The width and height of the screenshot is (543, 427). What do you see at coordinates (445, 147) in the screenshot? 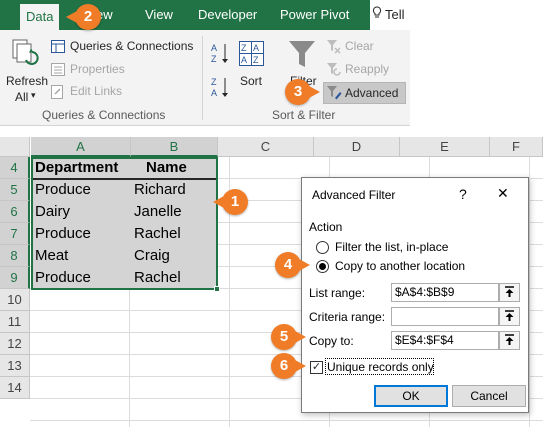
I see `column-header-e: E` at bounding box center [445, 147].